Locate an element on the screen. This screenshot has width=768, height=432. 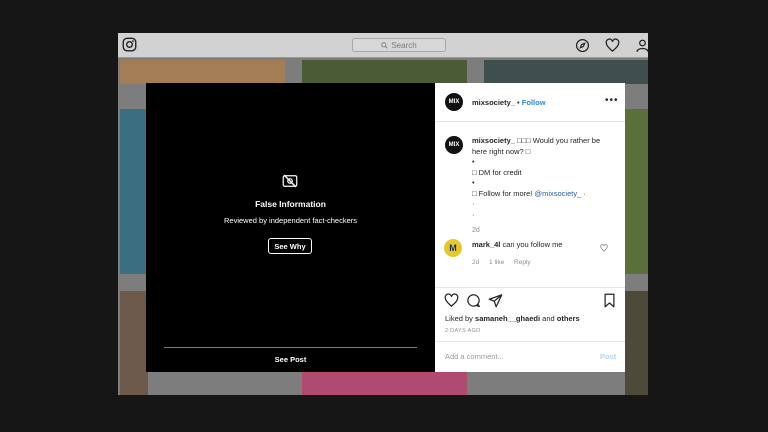
caption-avatar-text: MIX is located at coordinates (454, 145).